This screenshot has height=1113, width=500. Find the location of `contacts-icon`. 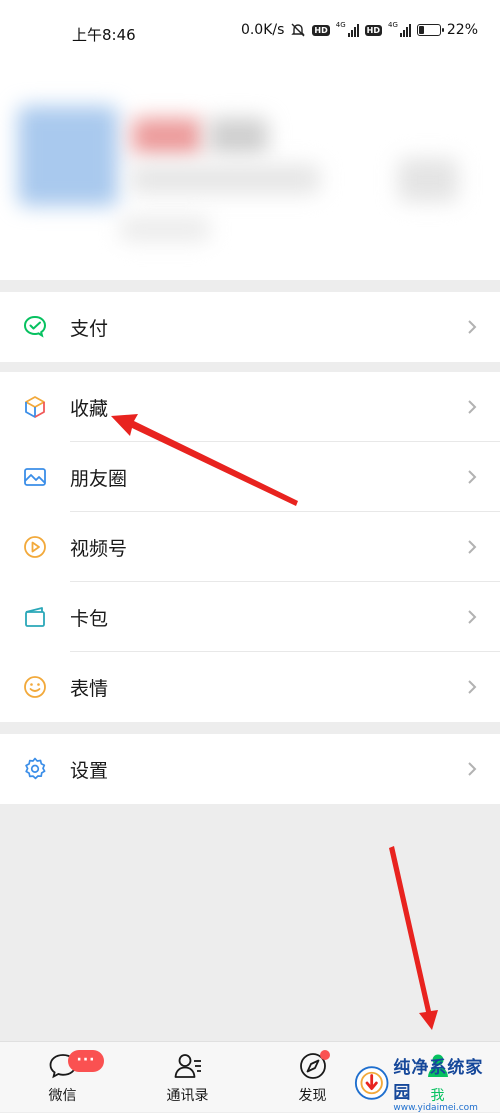

contacts-icon is located at coordinates (187, 1066).